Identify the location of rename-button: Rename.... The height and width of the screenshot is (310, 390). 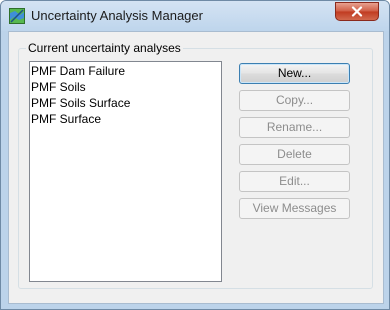
(294, 127).